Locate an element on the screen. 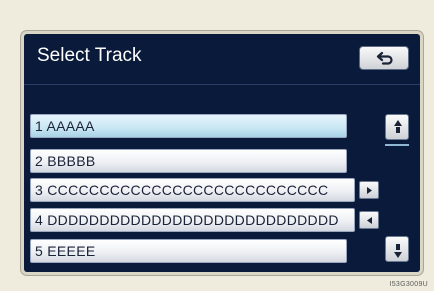 The width and height of the screenshot is (434, 291). header-divider is located at coordinates (222, 84).